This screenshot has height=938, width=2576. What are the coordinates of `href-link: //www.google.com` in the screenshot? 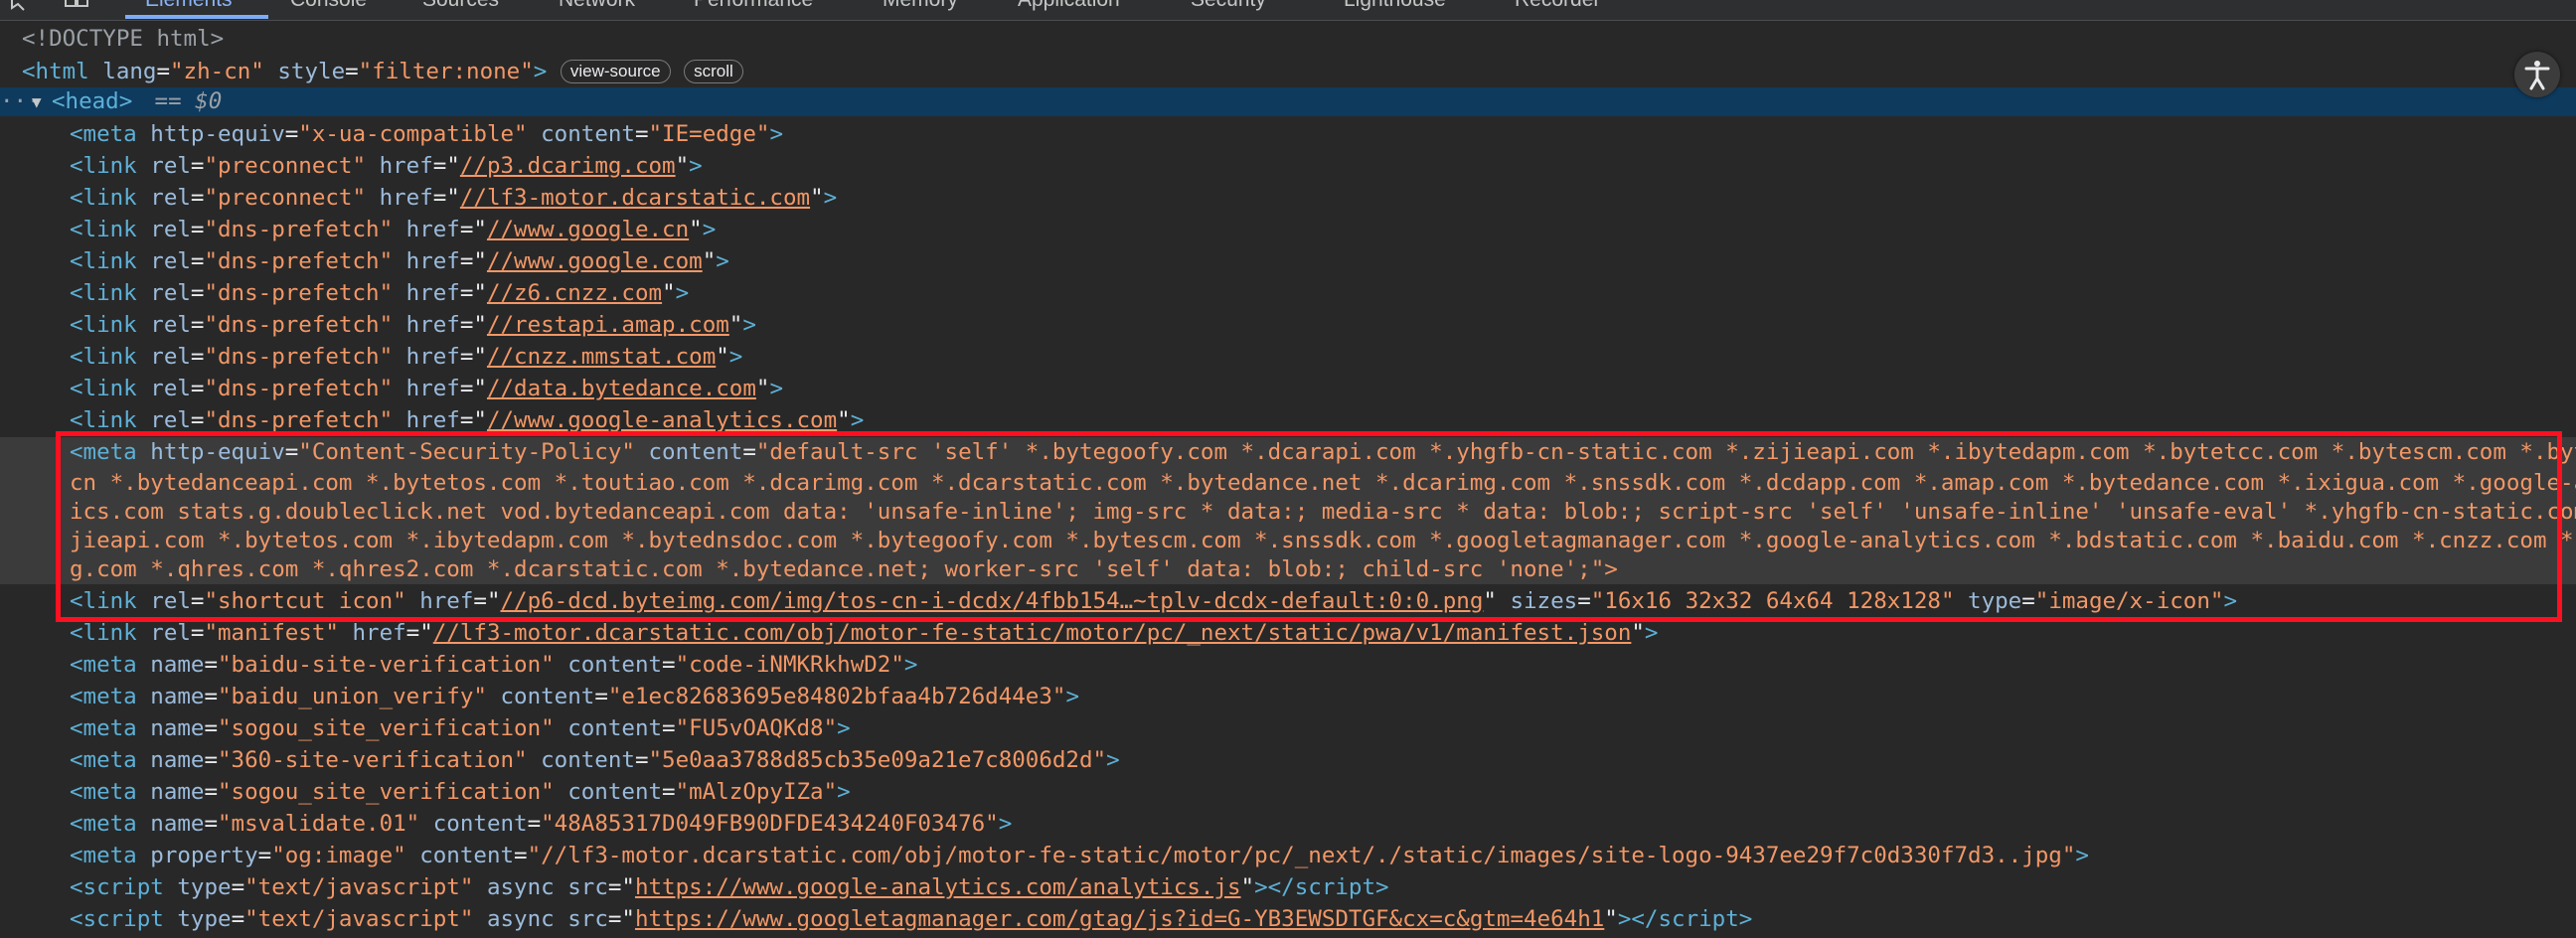 It's located at (595, 261).